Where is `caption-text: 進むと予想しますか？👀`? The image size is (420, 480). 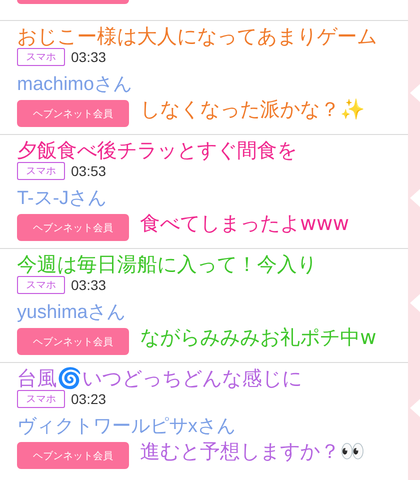
caption-text: 進むと予想しますか？👀 is located at coordinates (252, 451).